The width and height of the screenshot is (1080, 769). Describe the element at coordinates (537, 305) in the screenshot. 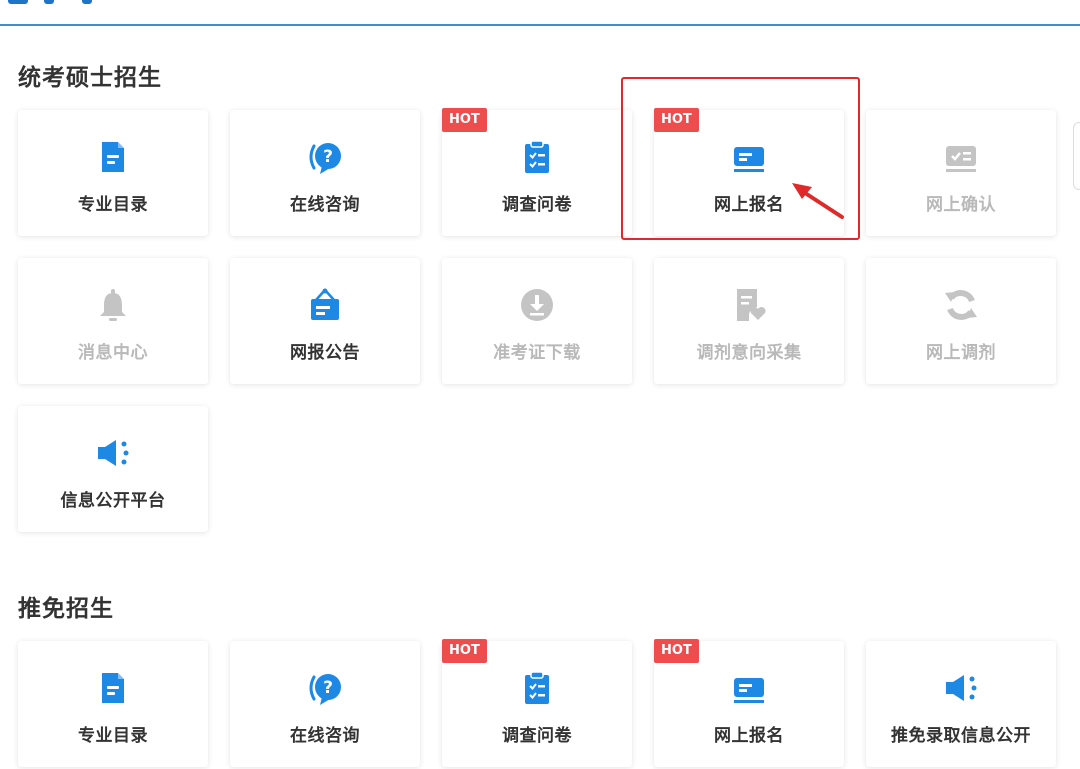

I see `download-icon` at that location.